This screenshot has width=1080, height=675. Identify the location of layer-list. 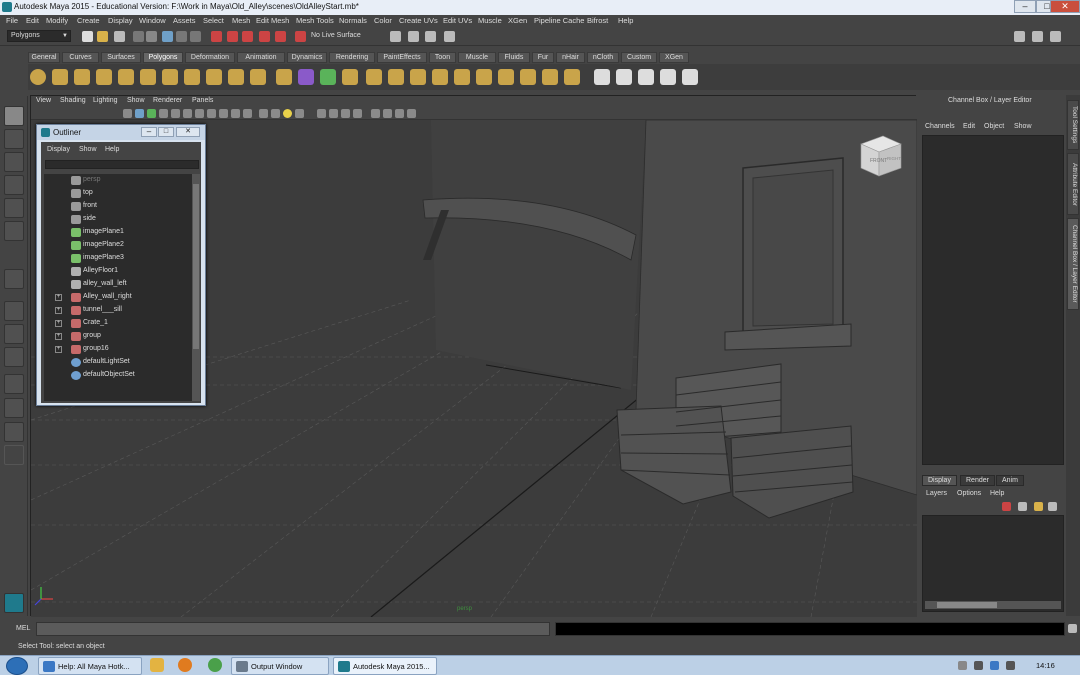
(993, 563).